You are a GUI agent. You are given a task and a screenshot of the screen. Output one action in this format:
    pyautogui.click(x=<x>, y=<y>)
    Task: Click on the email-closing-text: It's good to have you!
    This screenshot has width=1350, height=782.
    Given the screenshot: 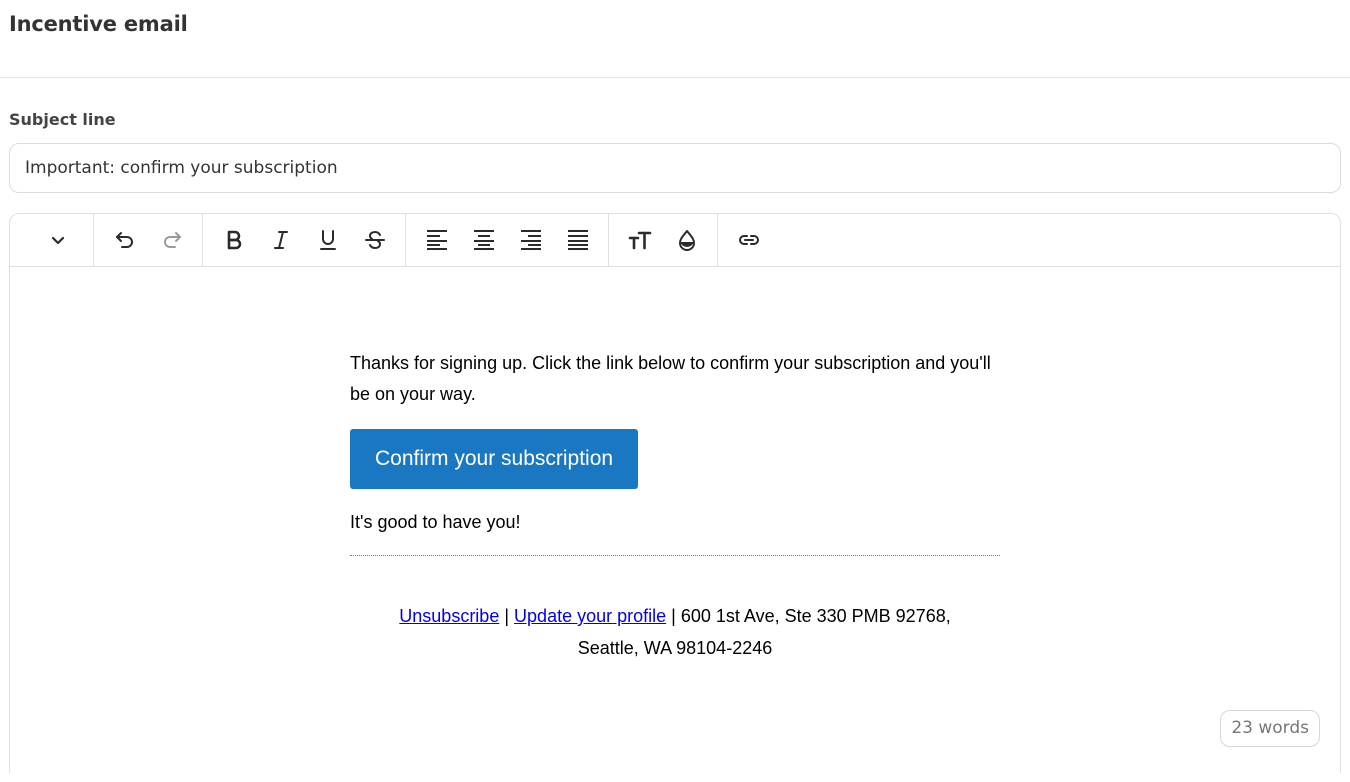 What is the action you would take?
    pyautogui.click(x=675, y=522)
    